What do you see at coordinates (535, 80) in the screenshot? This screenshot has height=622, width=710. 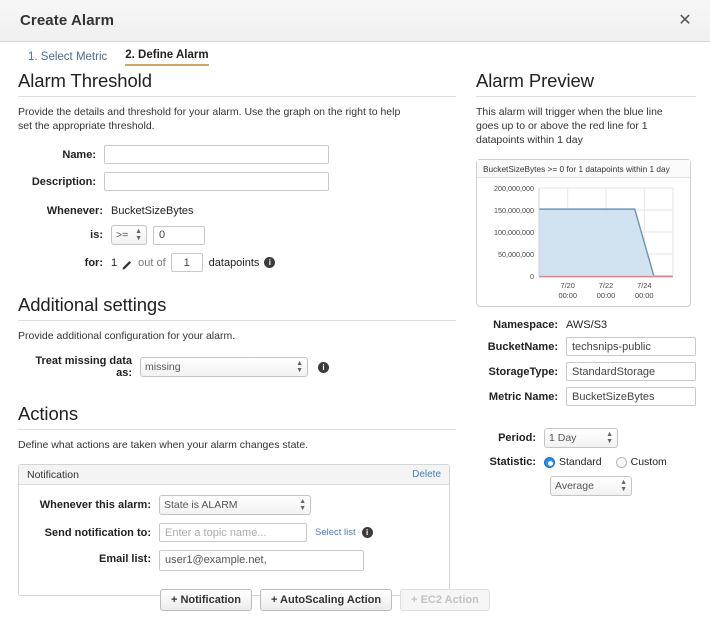 I see `alarm-preview-heading: Alarm Preview` at bounding box center [535, 80].